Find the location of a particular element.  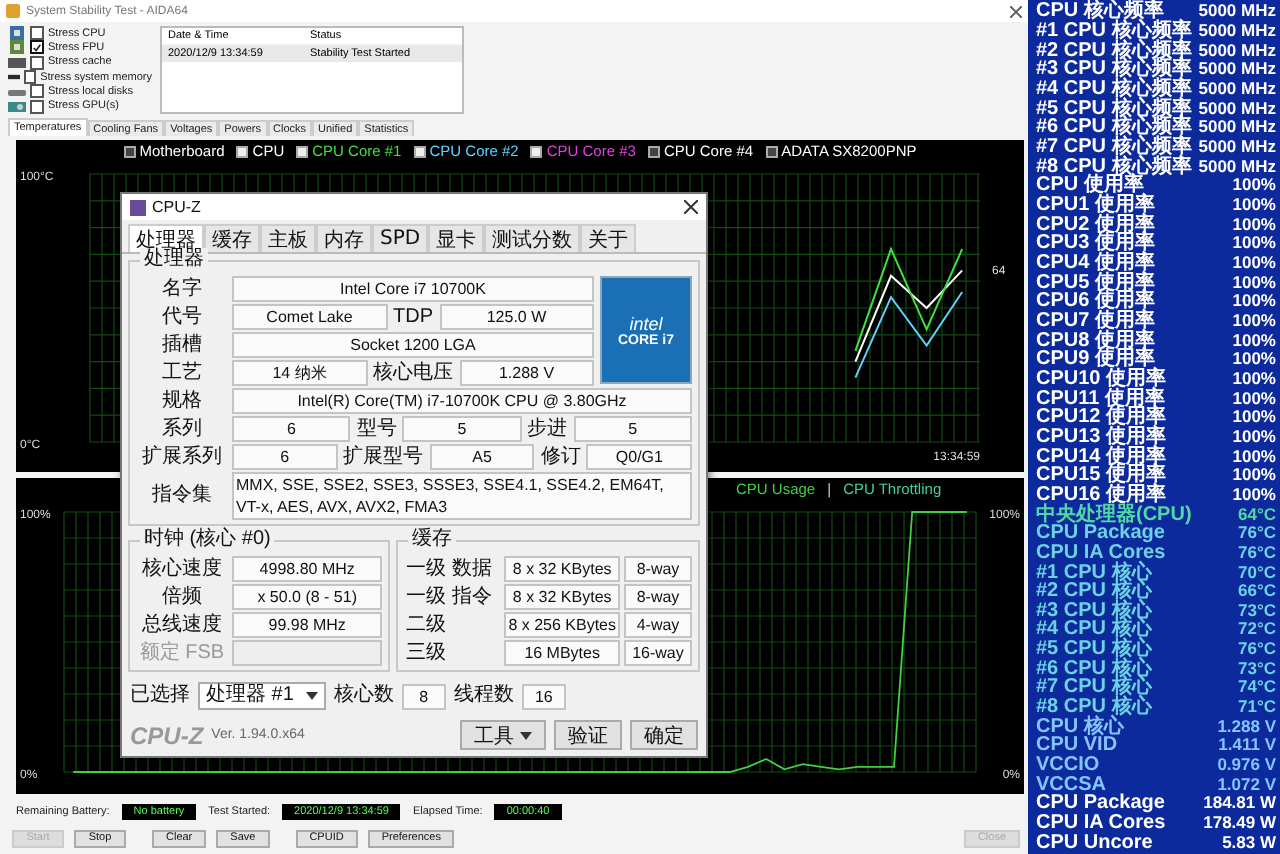

sensor-value: 0.976 V is located at coordinates (1246, 766).